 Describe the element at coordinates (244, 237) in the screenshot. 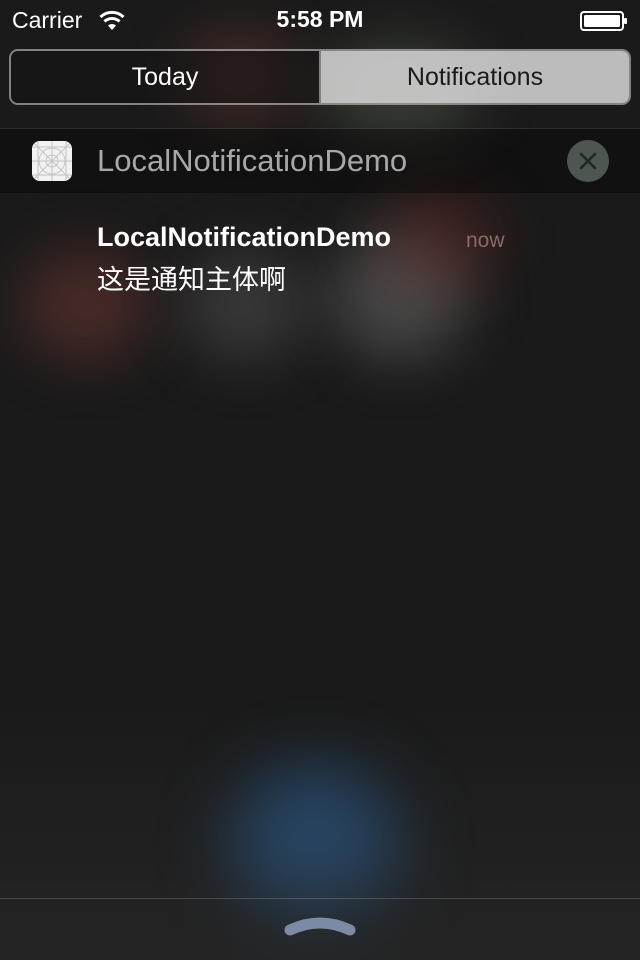

I see `notification-title: LocalNotificationDemo` at that location.